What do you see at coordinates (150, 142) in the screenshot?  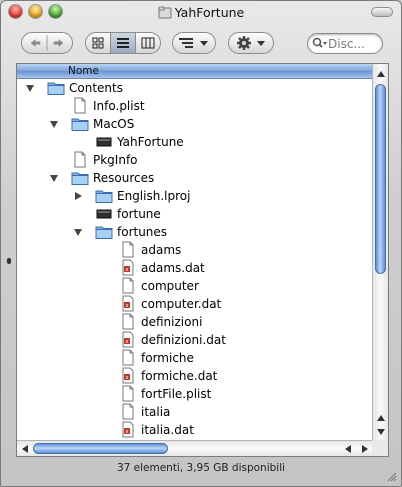 I see `list-item-label: YahFortune` at bounding box center [150, 142].